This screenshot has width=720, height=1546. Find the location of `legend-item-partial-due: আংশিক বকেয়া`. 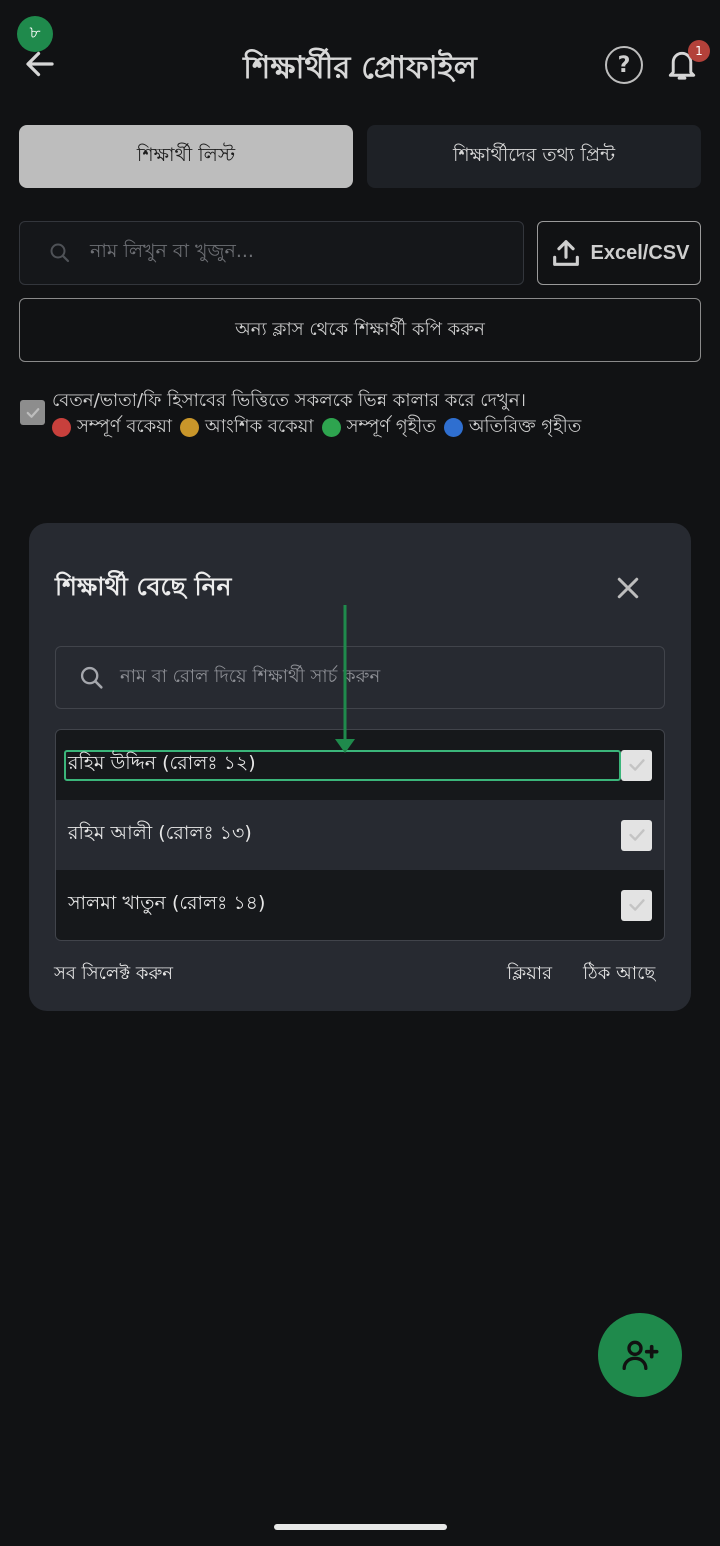

legend-item-partial-due: আংশিক বকেয়া is located at coordinates (247, 427).